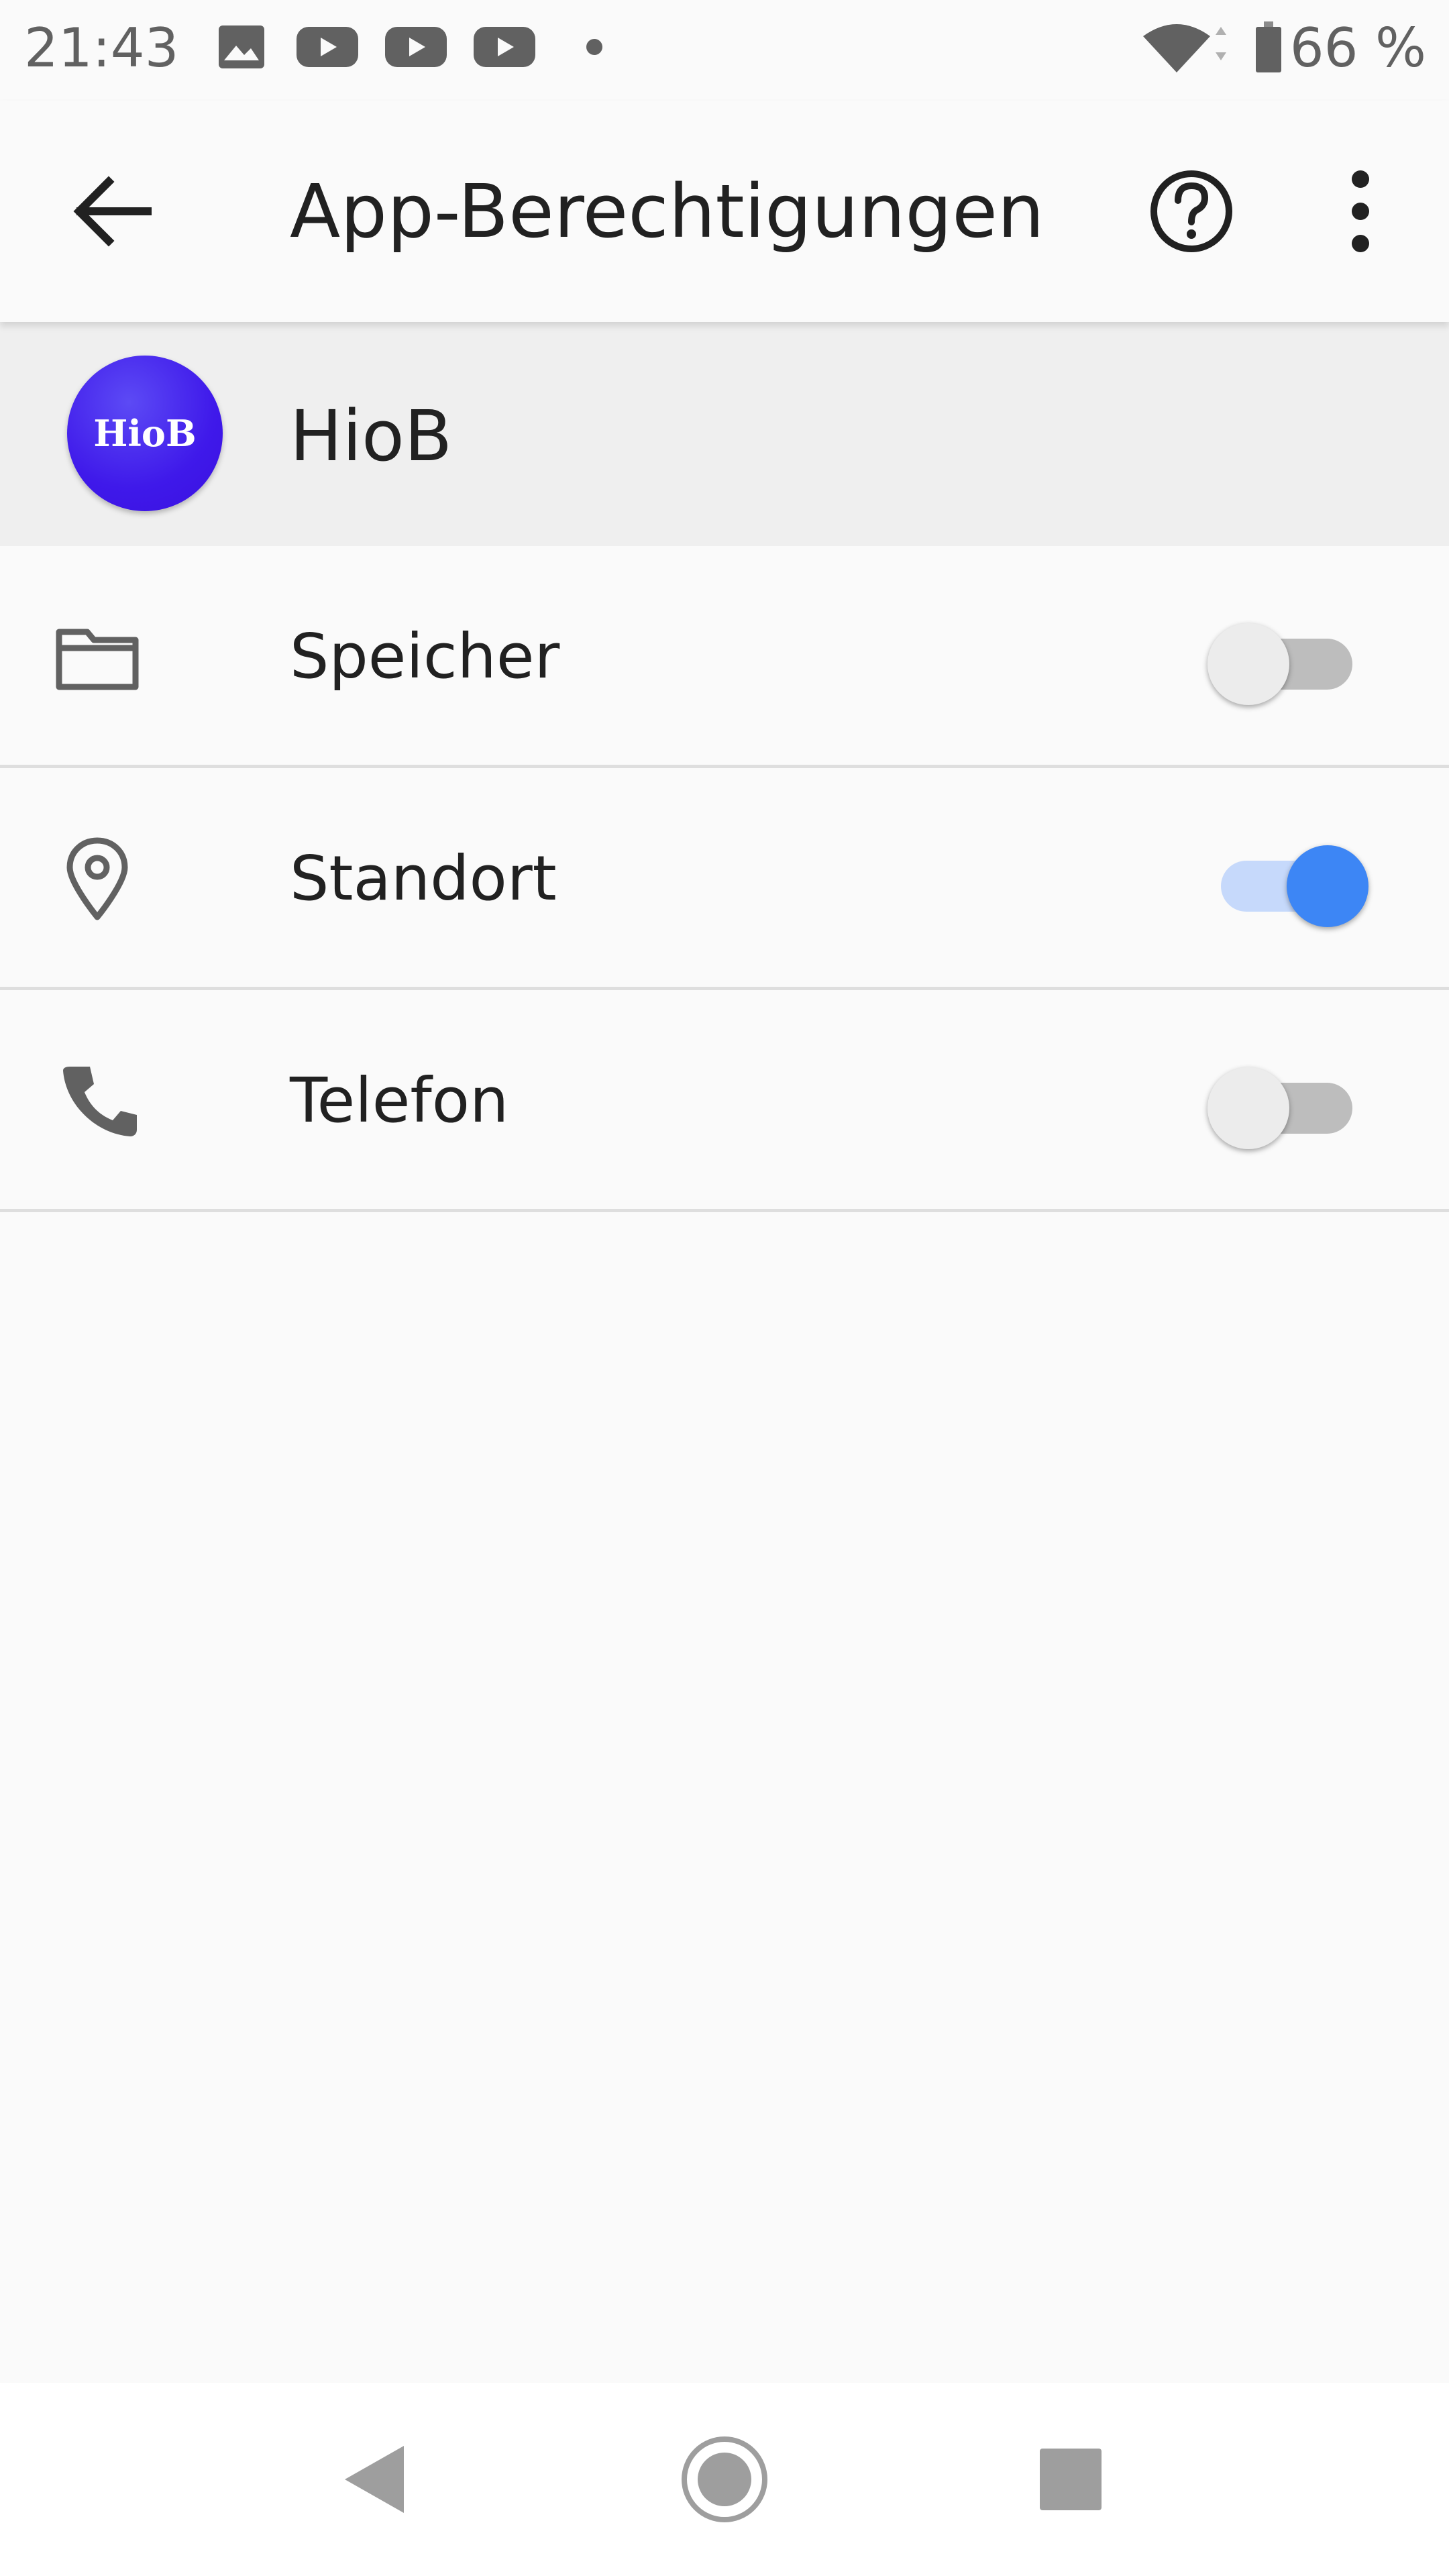 The image size is (1449, 2576). What do you see at coordinates (97, 659) in the screenshot?
I see `folder-icon` at bounding box center [97, 659].